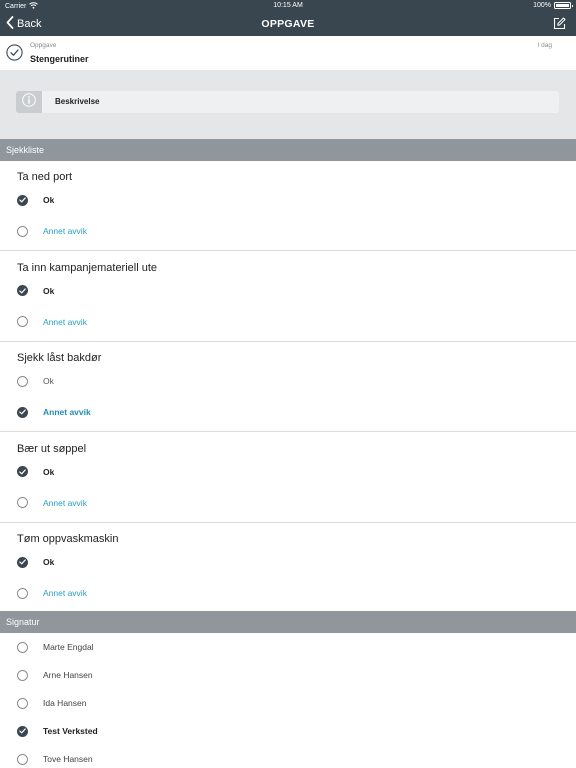  I want to click on signature-person-option: Tove Hansen, so click(55, 759).